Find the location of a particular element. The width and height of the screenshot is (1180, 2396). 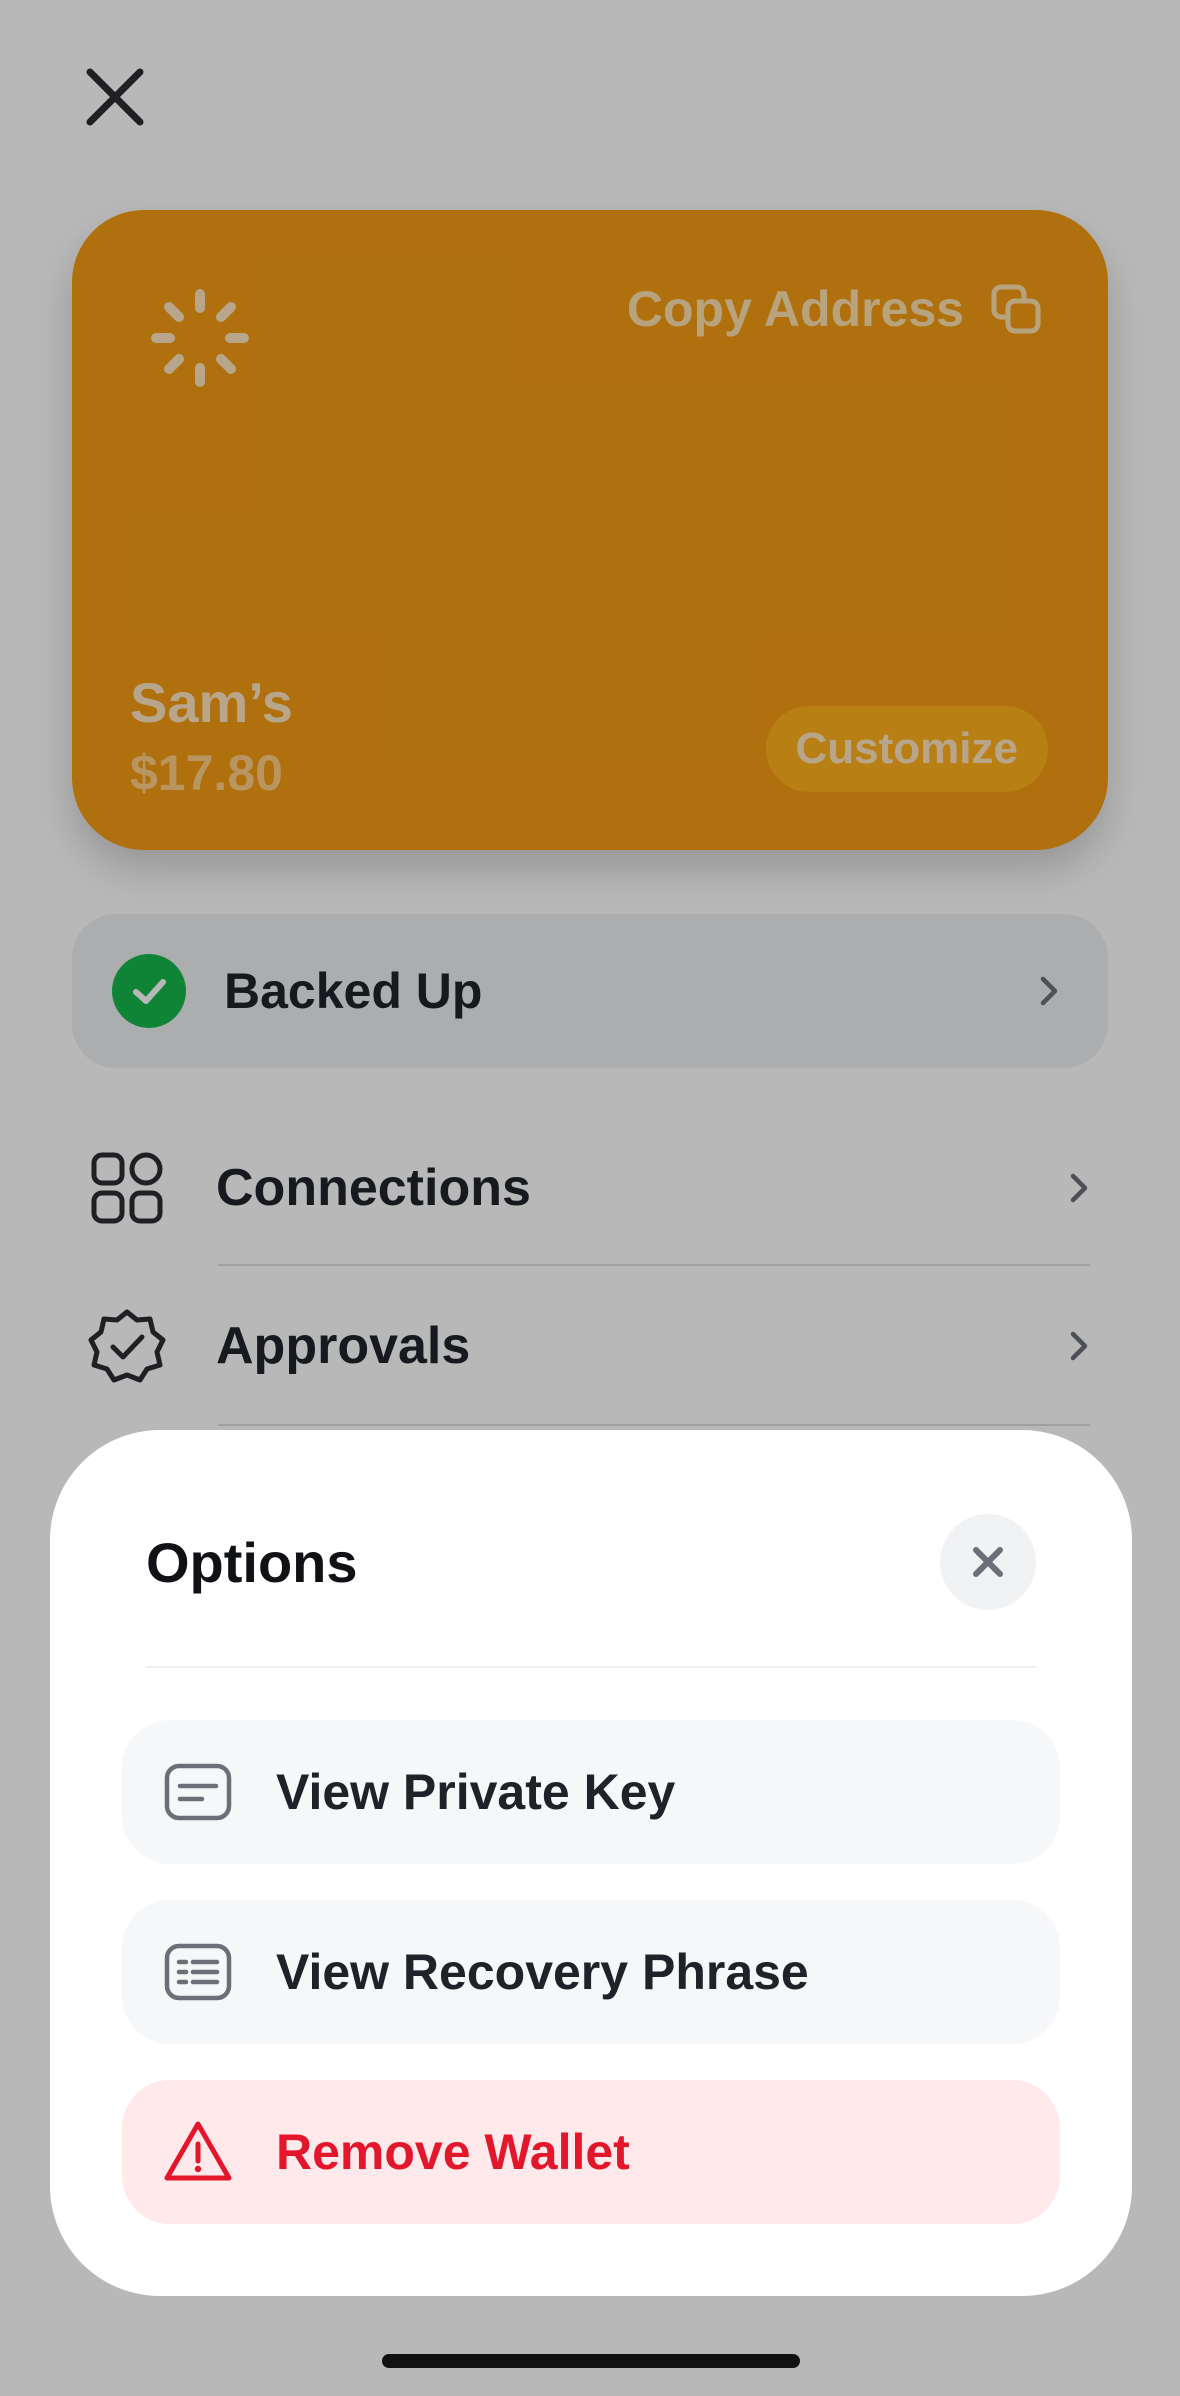

remove-wallet-button: Remove Wallet is located at coordinates (591, 2152).